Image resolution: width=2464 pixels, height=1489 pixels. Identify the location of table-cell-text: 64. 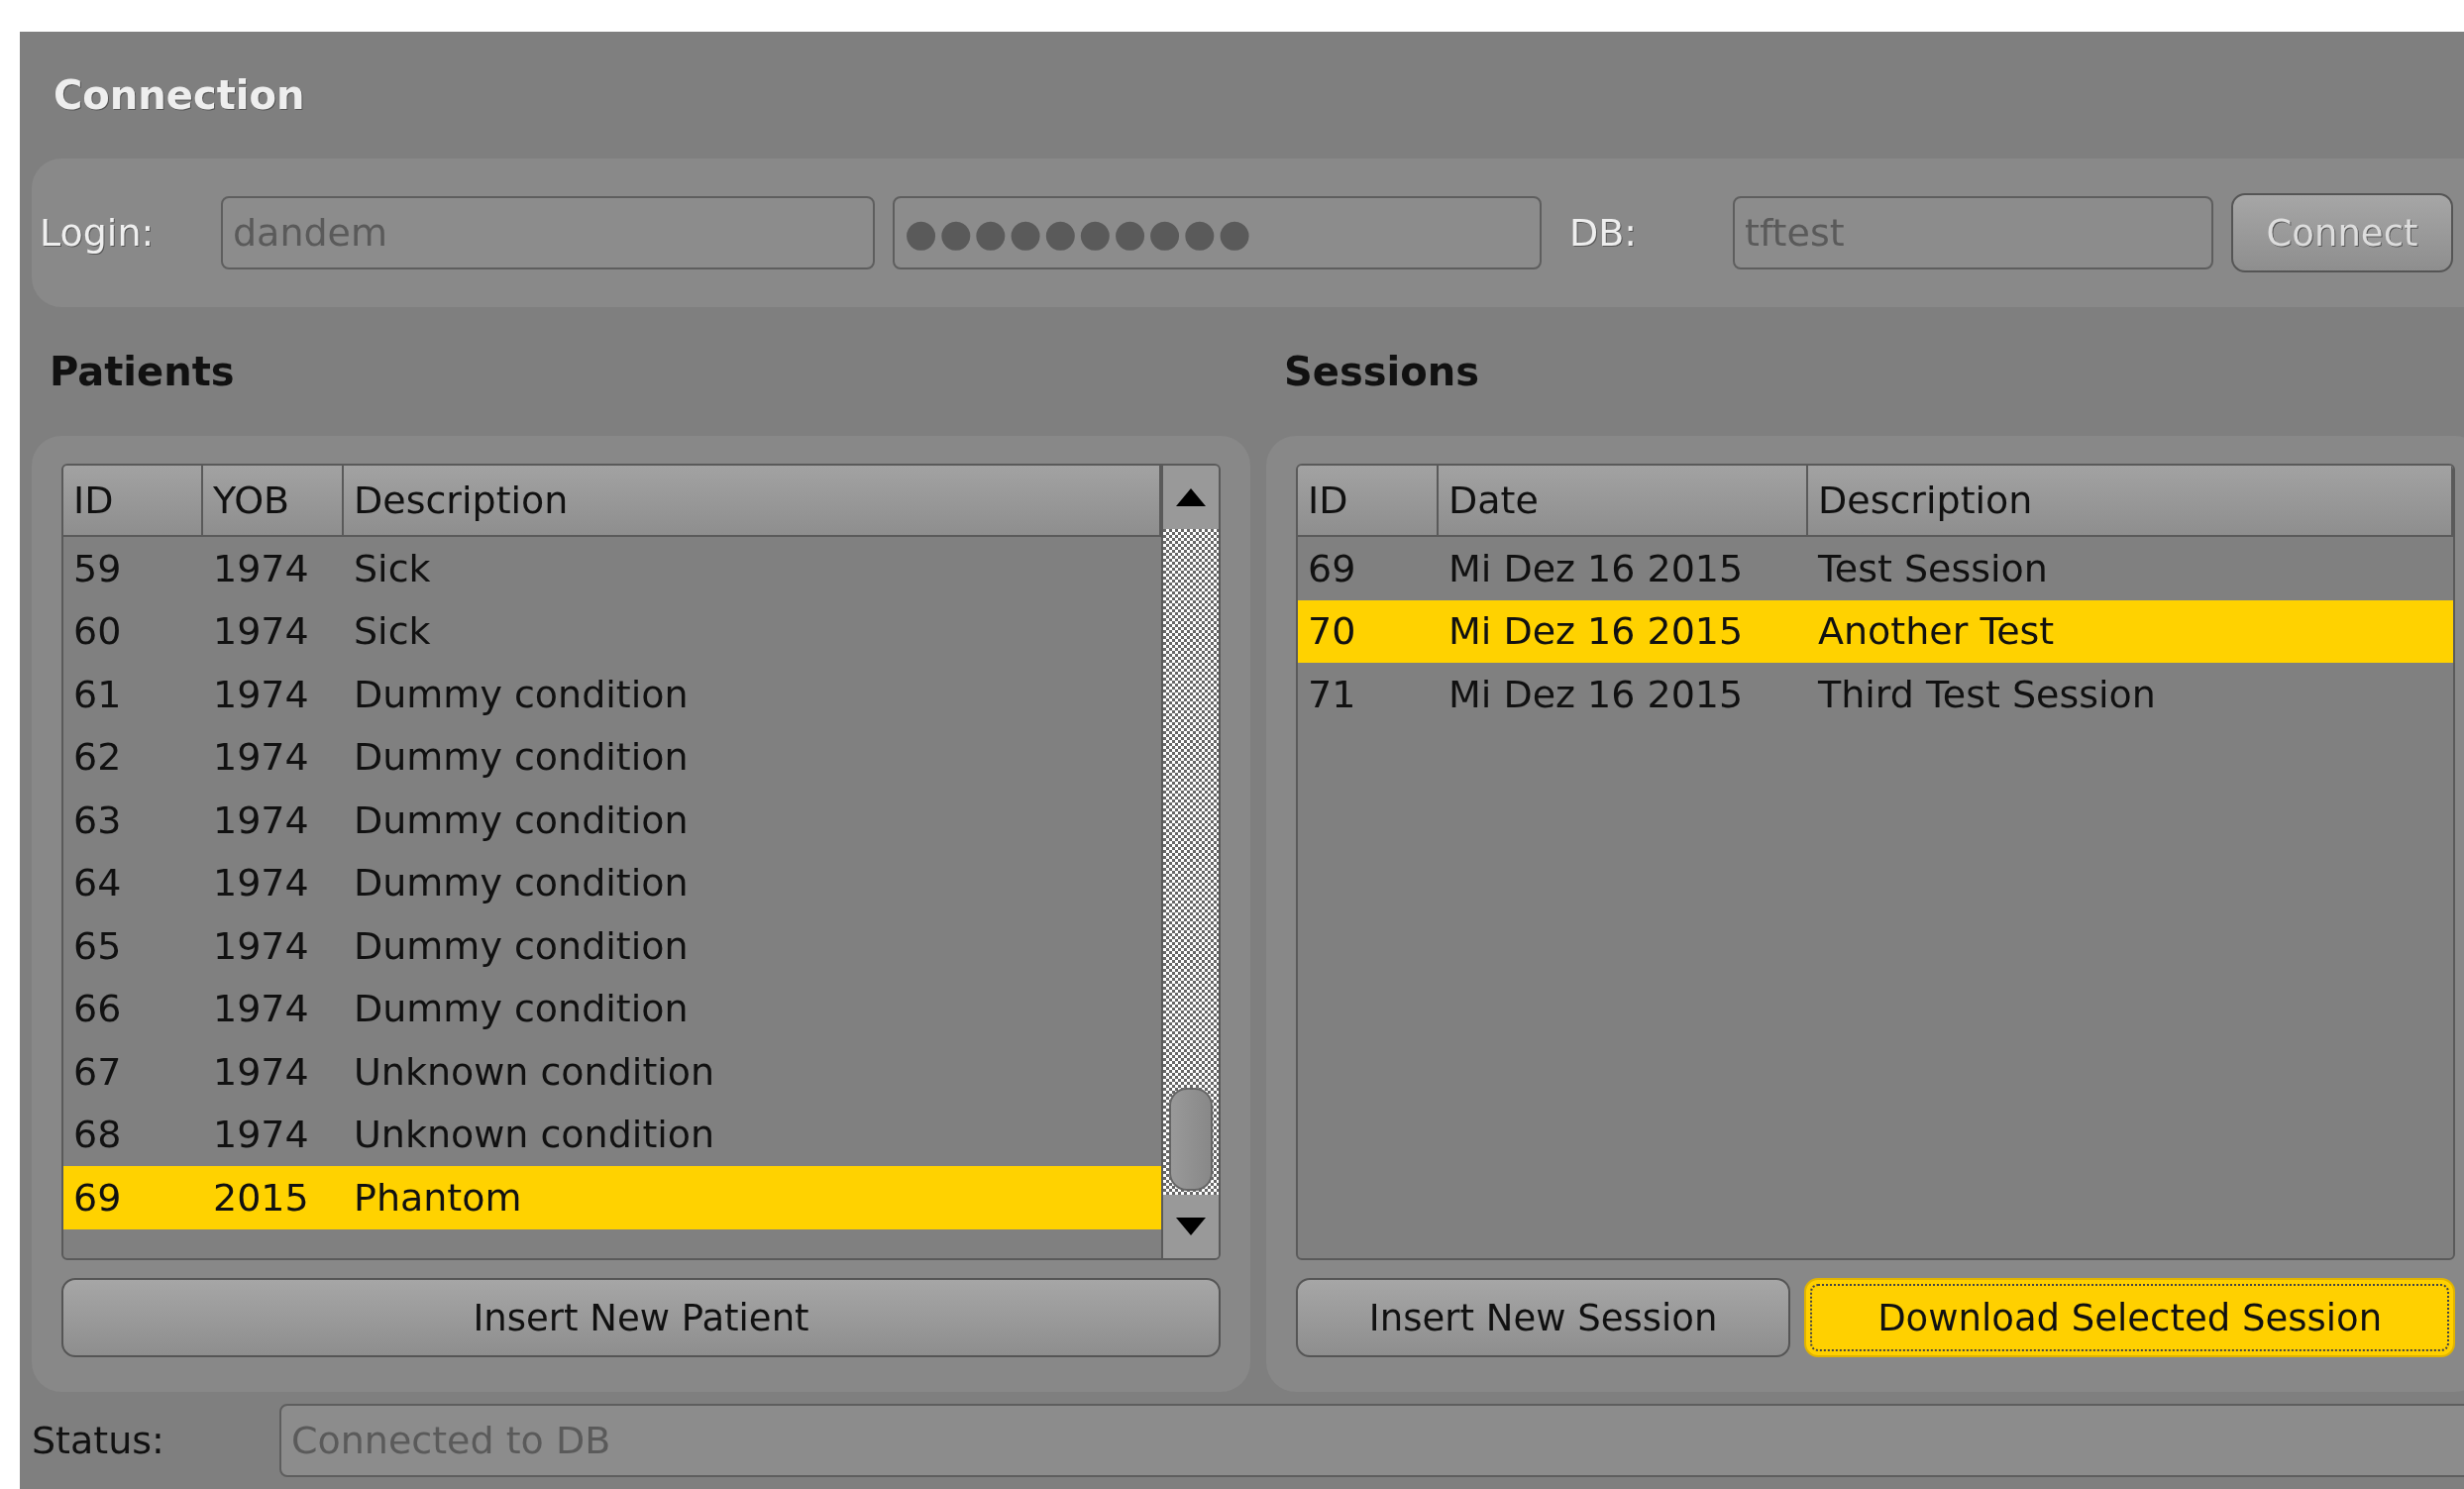
(97, 883).